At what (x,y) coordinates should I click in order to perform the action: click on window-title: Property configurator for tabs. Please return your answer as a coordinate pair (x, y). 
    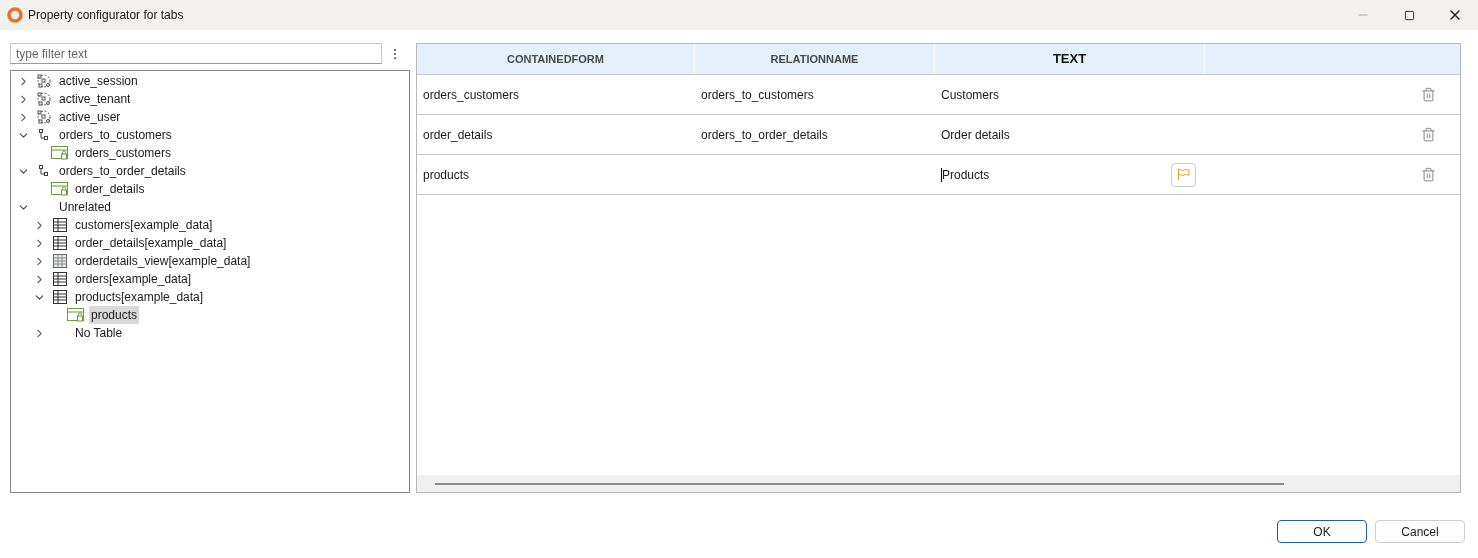
    Looking at the image, I should click on (106, 15).